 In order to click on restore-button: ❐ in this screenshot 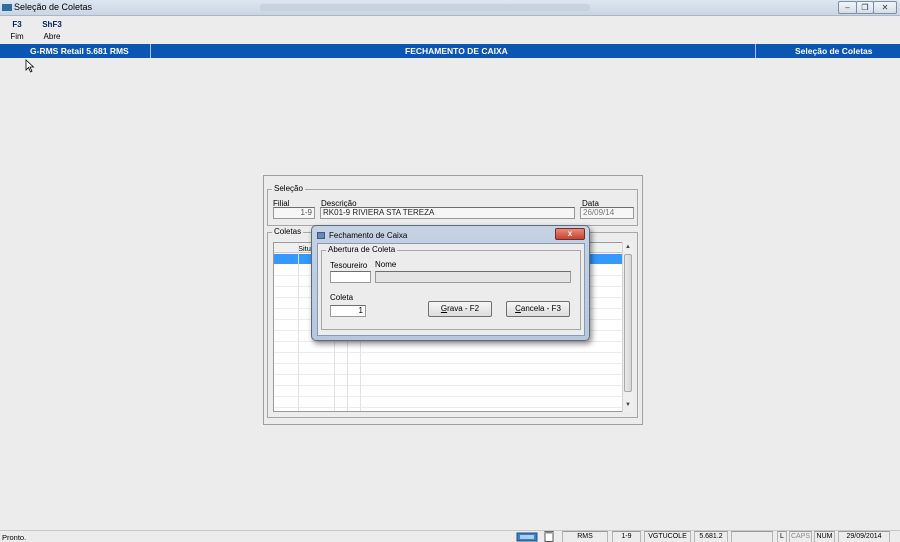, I will do `click(865, 7)`.